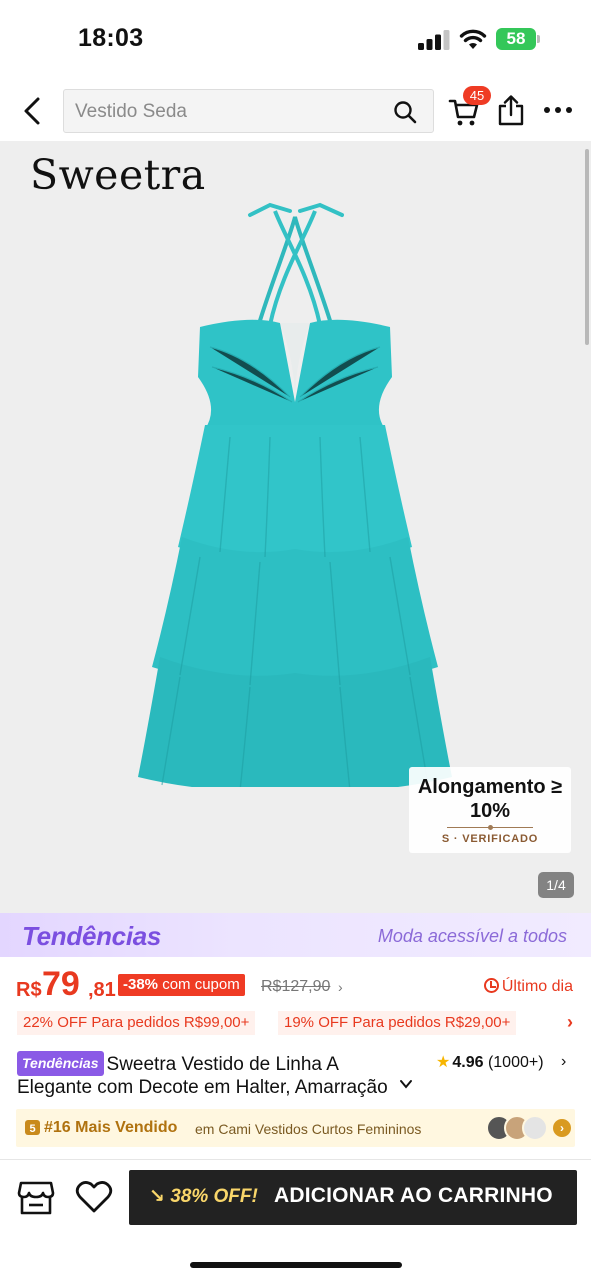 This screenshot has width=591, height=1280. Describe the element at coordinates (118, 175) in the screenshot. I see `brand-logo: Sweetra` at that location.